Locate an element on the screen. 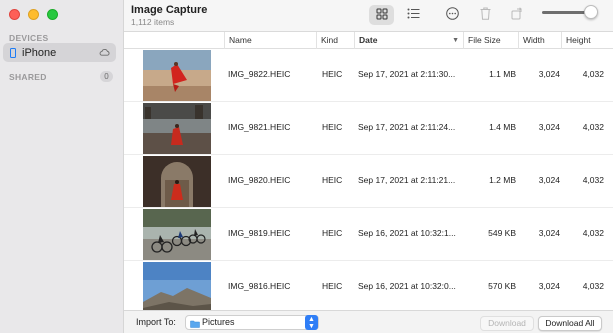  shared-count-badge: 0 is located at coordinates (106, 76).